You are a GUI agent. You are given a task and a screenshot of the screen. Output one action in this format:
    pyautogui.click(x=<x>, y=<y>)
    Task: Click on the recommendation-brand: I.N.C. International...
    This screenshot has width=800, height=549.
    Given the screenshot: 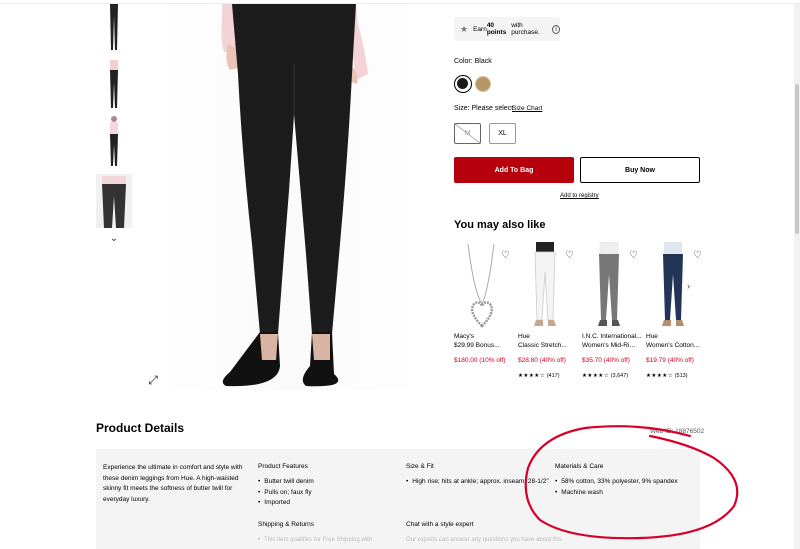 What is the action you would take?
    pyautogui.click(x=612, y=336)
    